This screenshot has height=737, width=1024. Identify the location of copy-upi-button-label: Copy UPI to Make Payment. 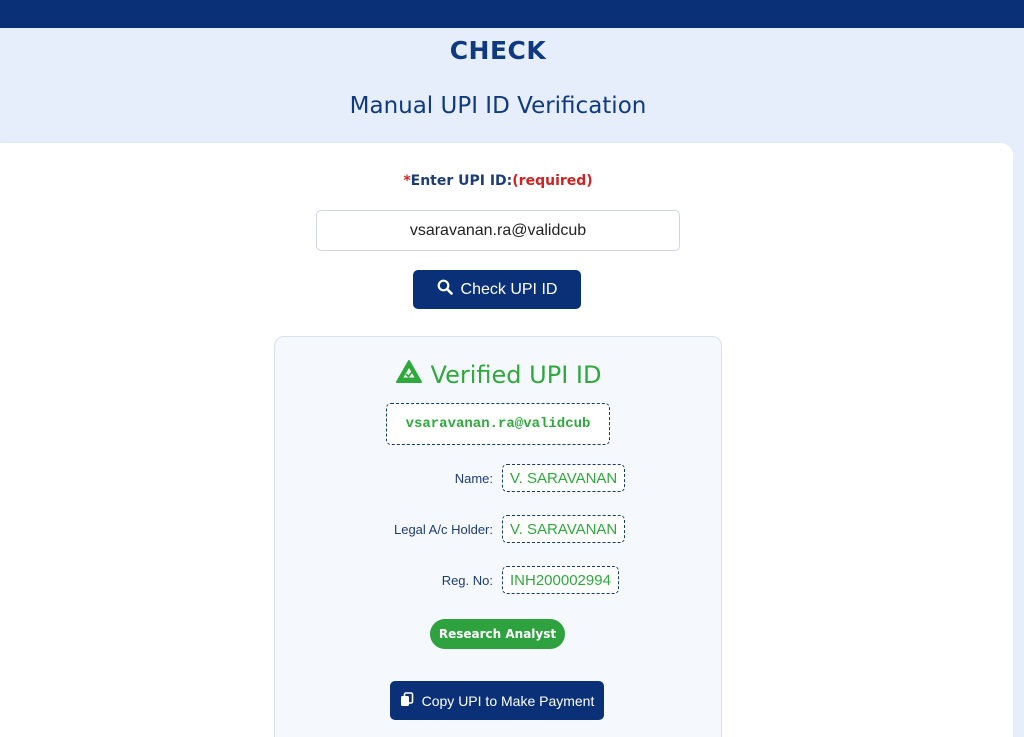
(508, 700).